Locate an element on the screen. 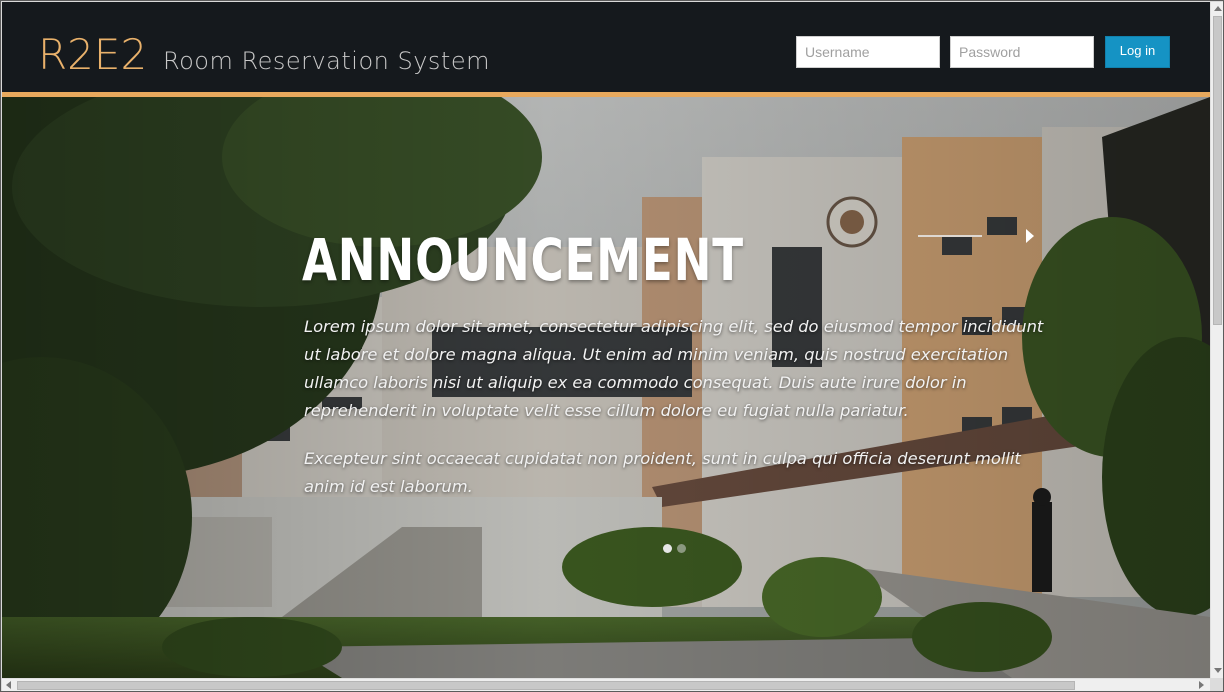 This screenshot has width=1224, height=692. scroll-up-icon is located at coordinates (1218, 8).